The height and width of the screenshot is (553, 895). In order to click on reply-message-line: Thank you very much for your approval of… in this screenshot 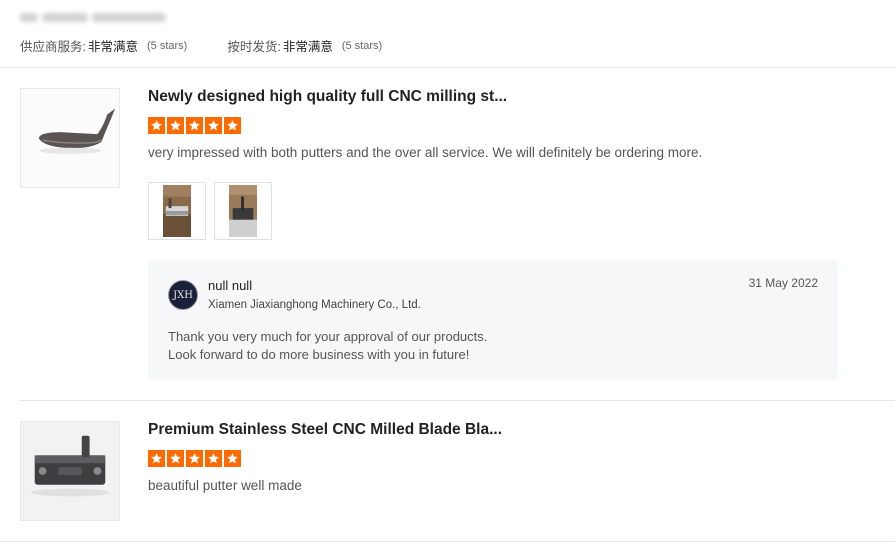, I will do `click(328, 336)`.